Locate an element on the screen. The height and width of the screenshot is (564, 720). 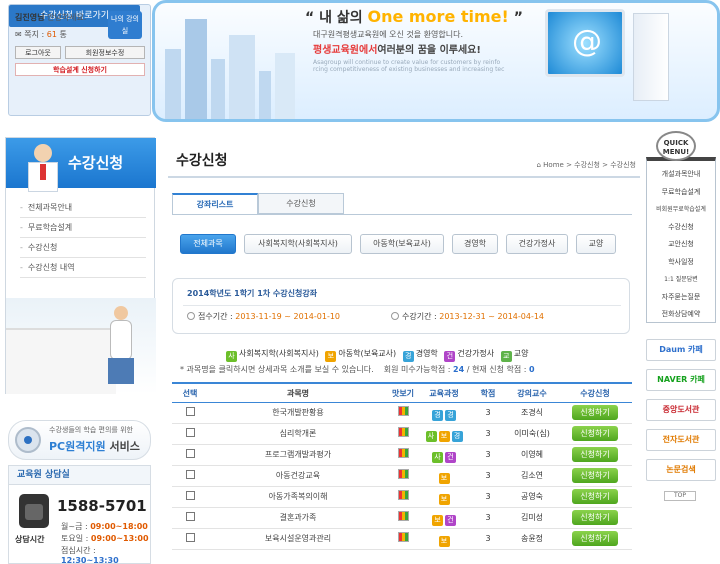
course-name: 프로그램개발과평가 is located at coordinates (298, 455).